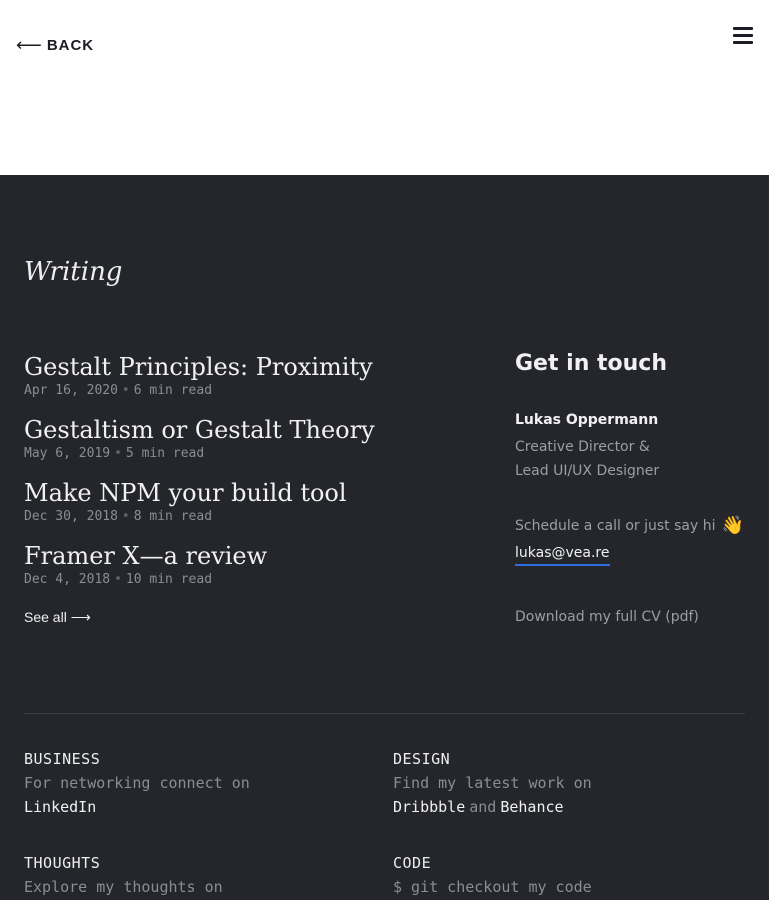 Image resolution: width=769 pixels, height=900 pixels. I want to click on article-title: Framer X—a review, so click(145, 556).